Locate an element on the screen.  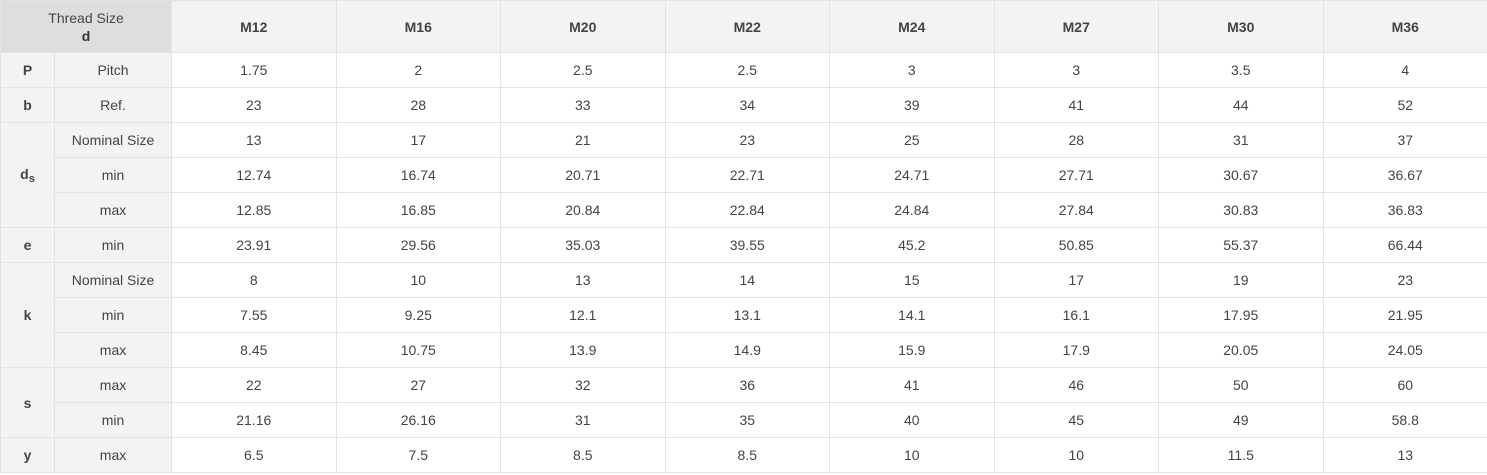
value-cell: 41 is located at coordinates (912, 385).